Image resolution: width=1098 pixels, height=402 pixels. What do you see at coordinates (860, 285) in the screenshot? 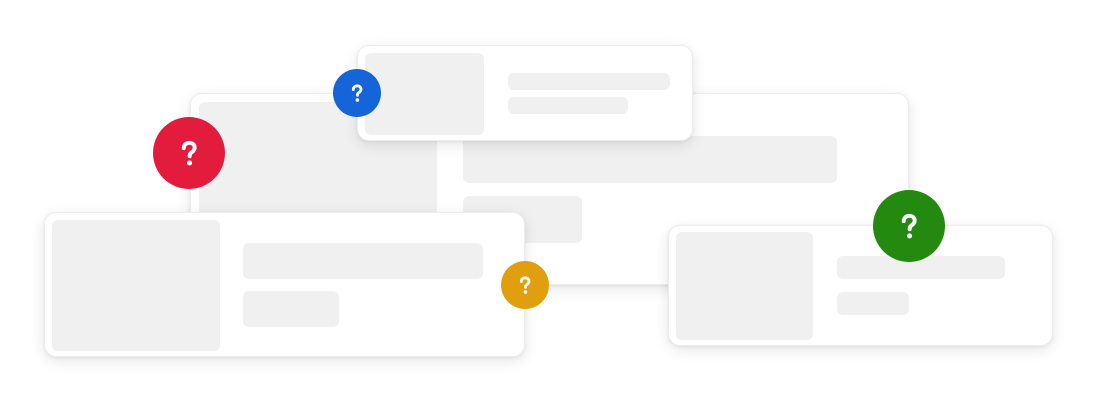
I see `right-card` at bounding box center [860, 285].